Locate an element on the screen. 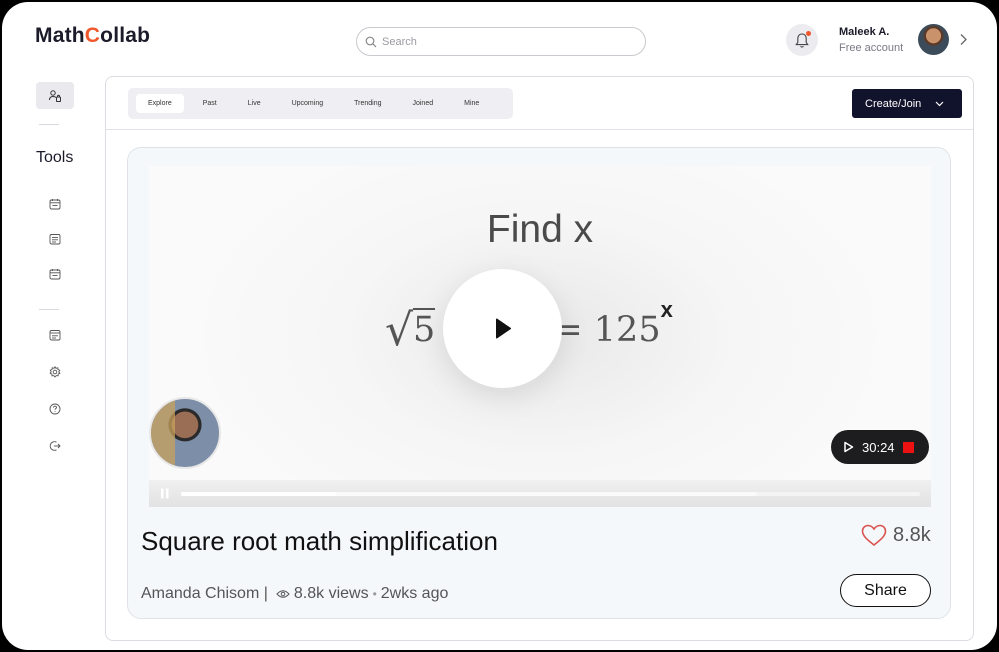 The height and width of the screenshot is (652, 999). sidebar-home-button is located at coordinates (55, 95).